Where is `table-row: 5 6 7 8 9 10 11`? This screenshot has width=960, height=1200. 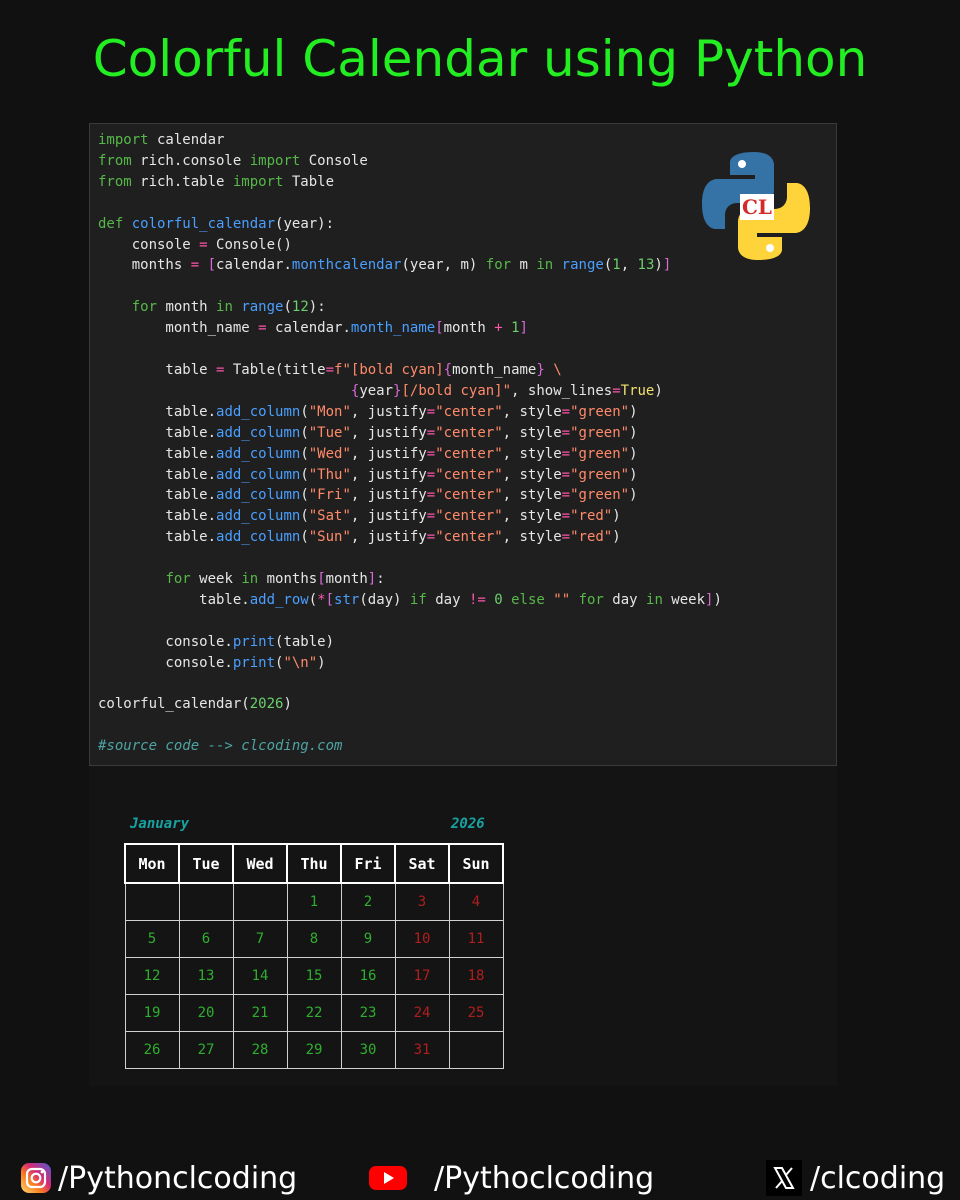 table-row: 5 6 7 8 9 10 11 is located at coordinates (314, 939).